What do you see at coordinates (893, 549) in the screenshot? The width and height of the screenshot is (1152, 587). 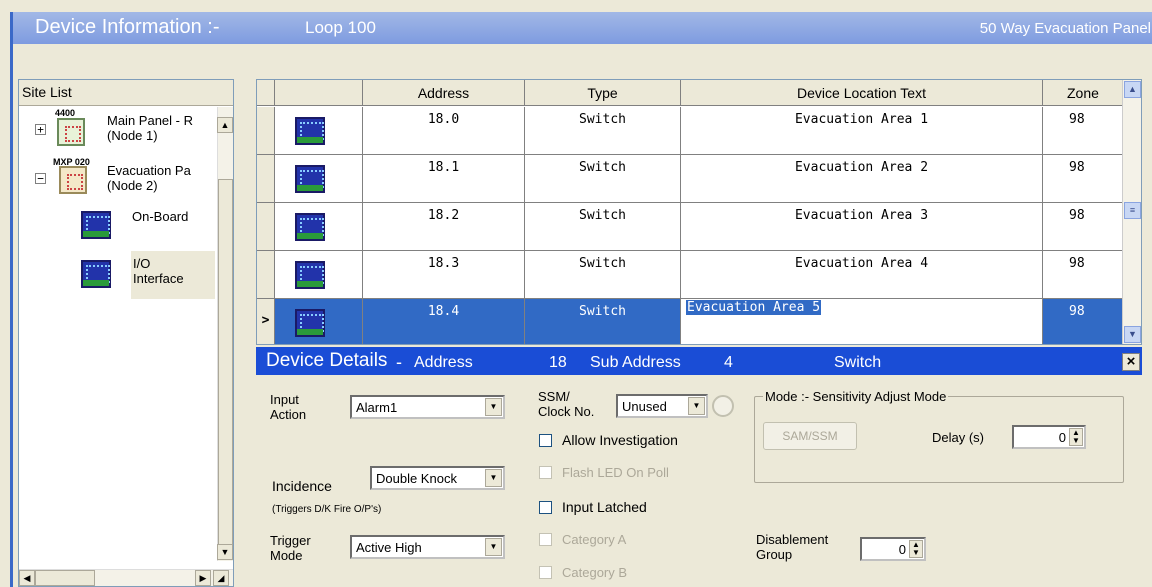 I see `disablement-group-spinner: 0 ▲ ▼` at bounding box center [893, 549].